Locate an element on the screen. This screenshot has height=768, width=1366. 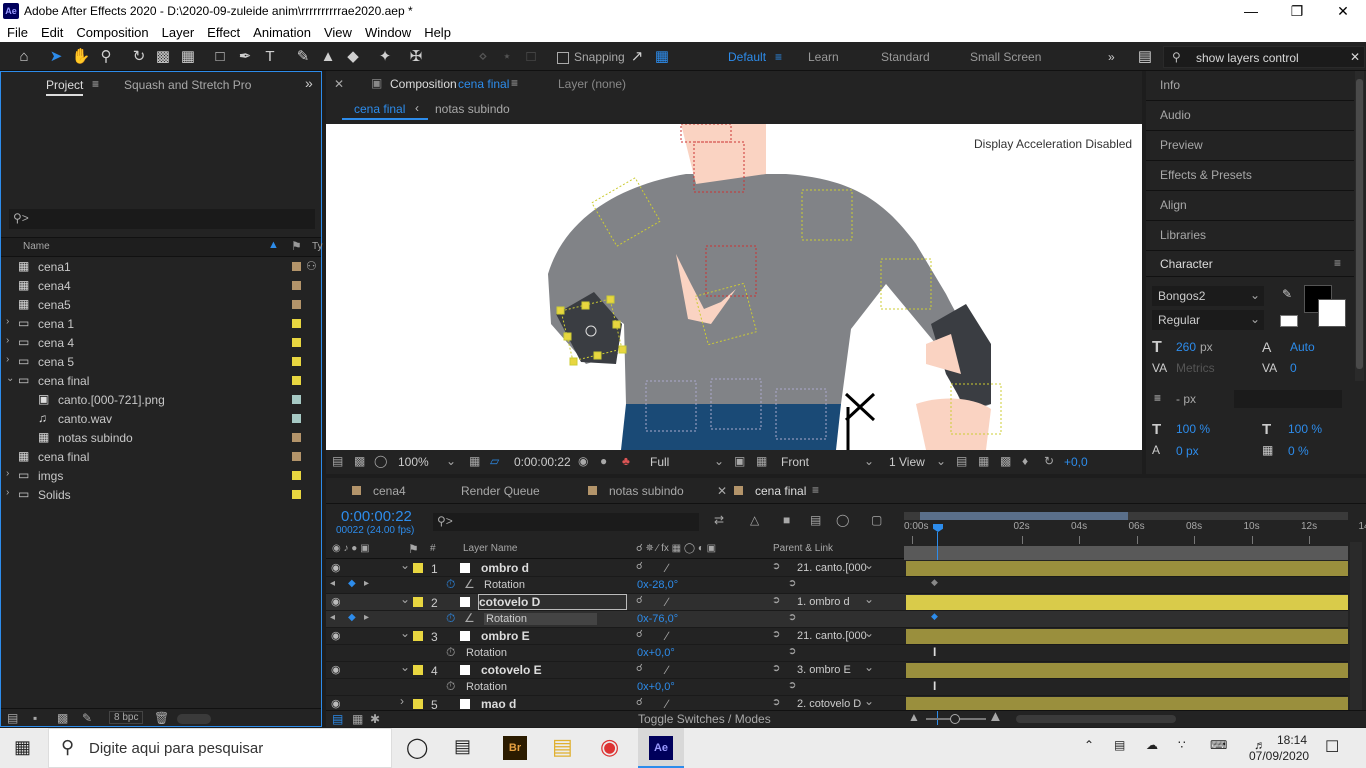
clock-time: 18:14 is located at coordinates (1292, 740).